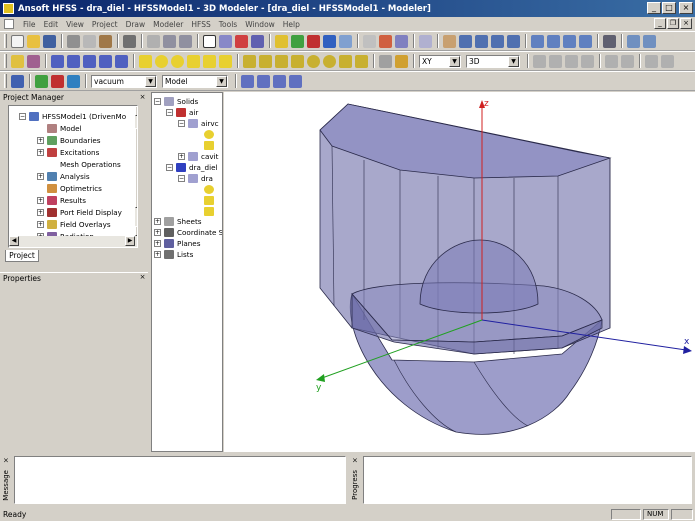  Describe the element at coordinates (57, 81) in the screenshot. I see `excitation-icon` at that location.